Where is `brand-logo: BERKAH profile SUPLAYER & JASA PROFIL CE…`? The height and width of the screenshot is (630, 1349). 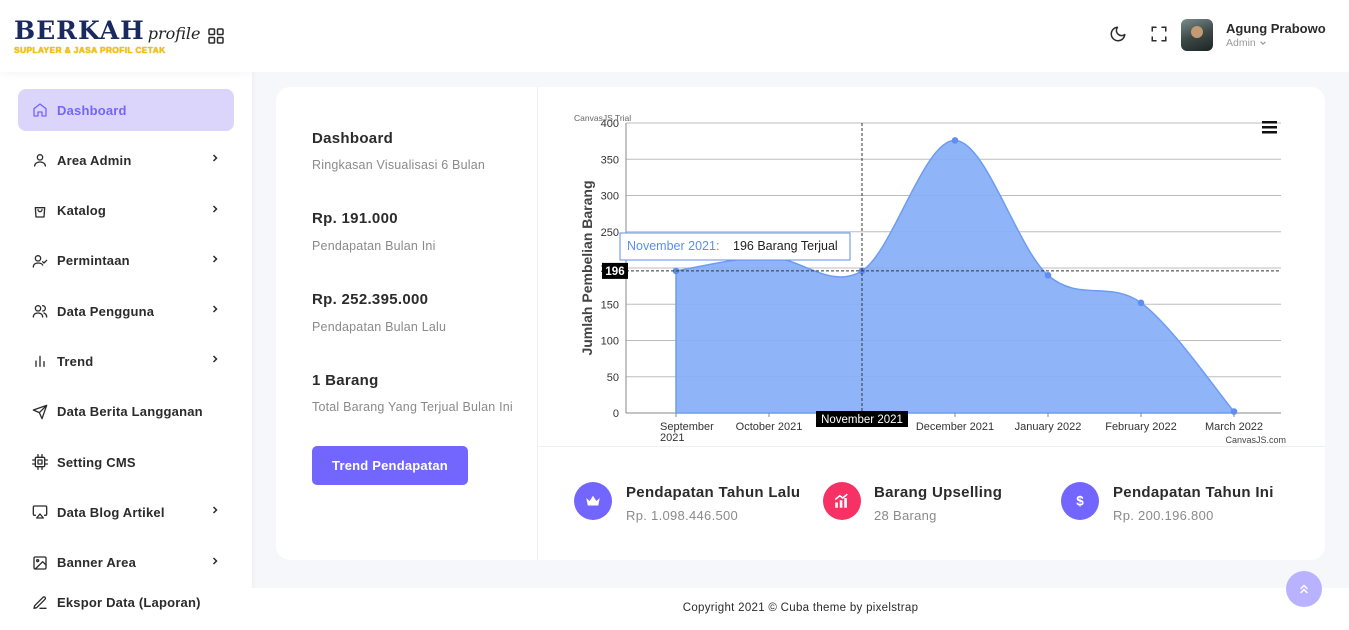 brand-logo: BERKAH profile SUPLAYER & JASA PROFIL CE… is located at coordinates (126, 36).